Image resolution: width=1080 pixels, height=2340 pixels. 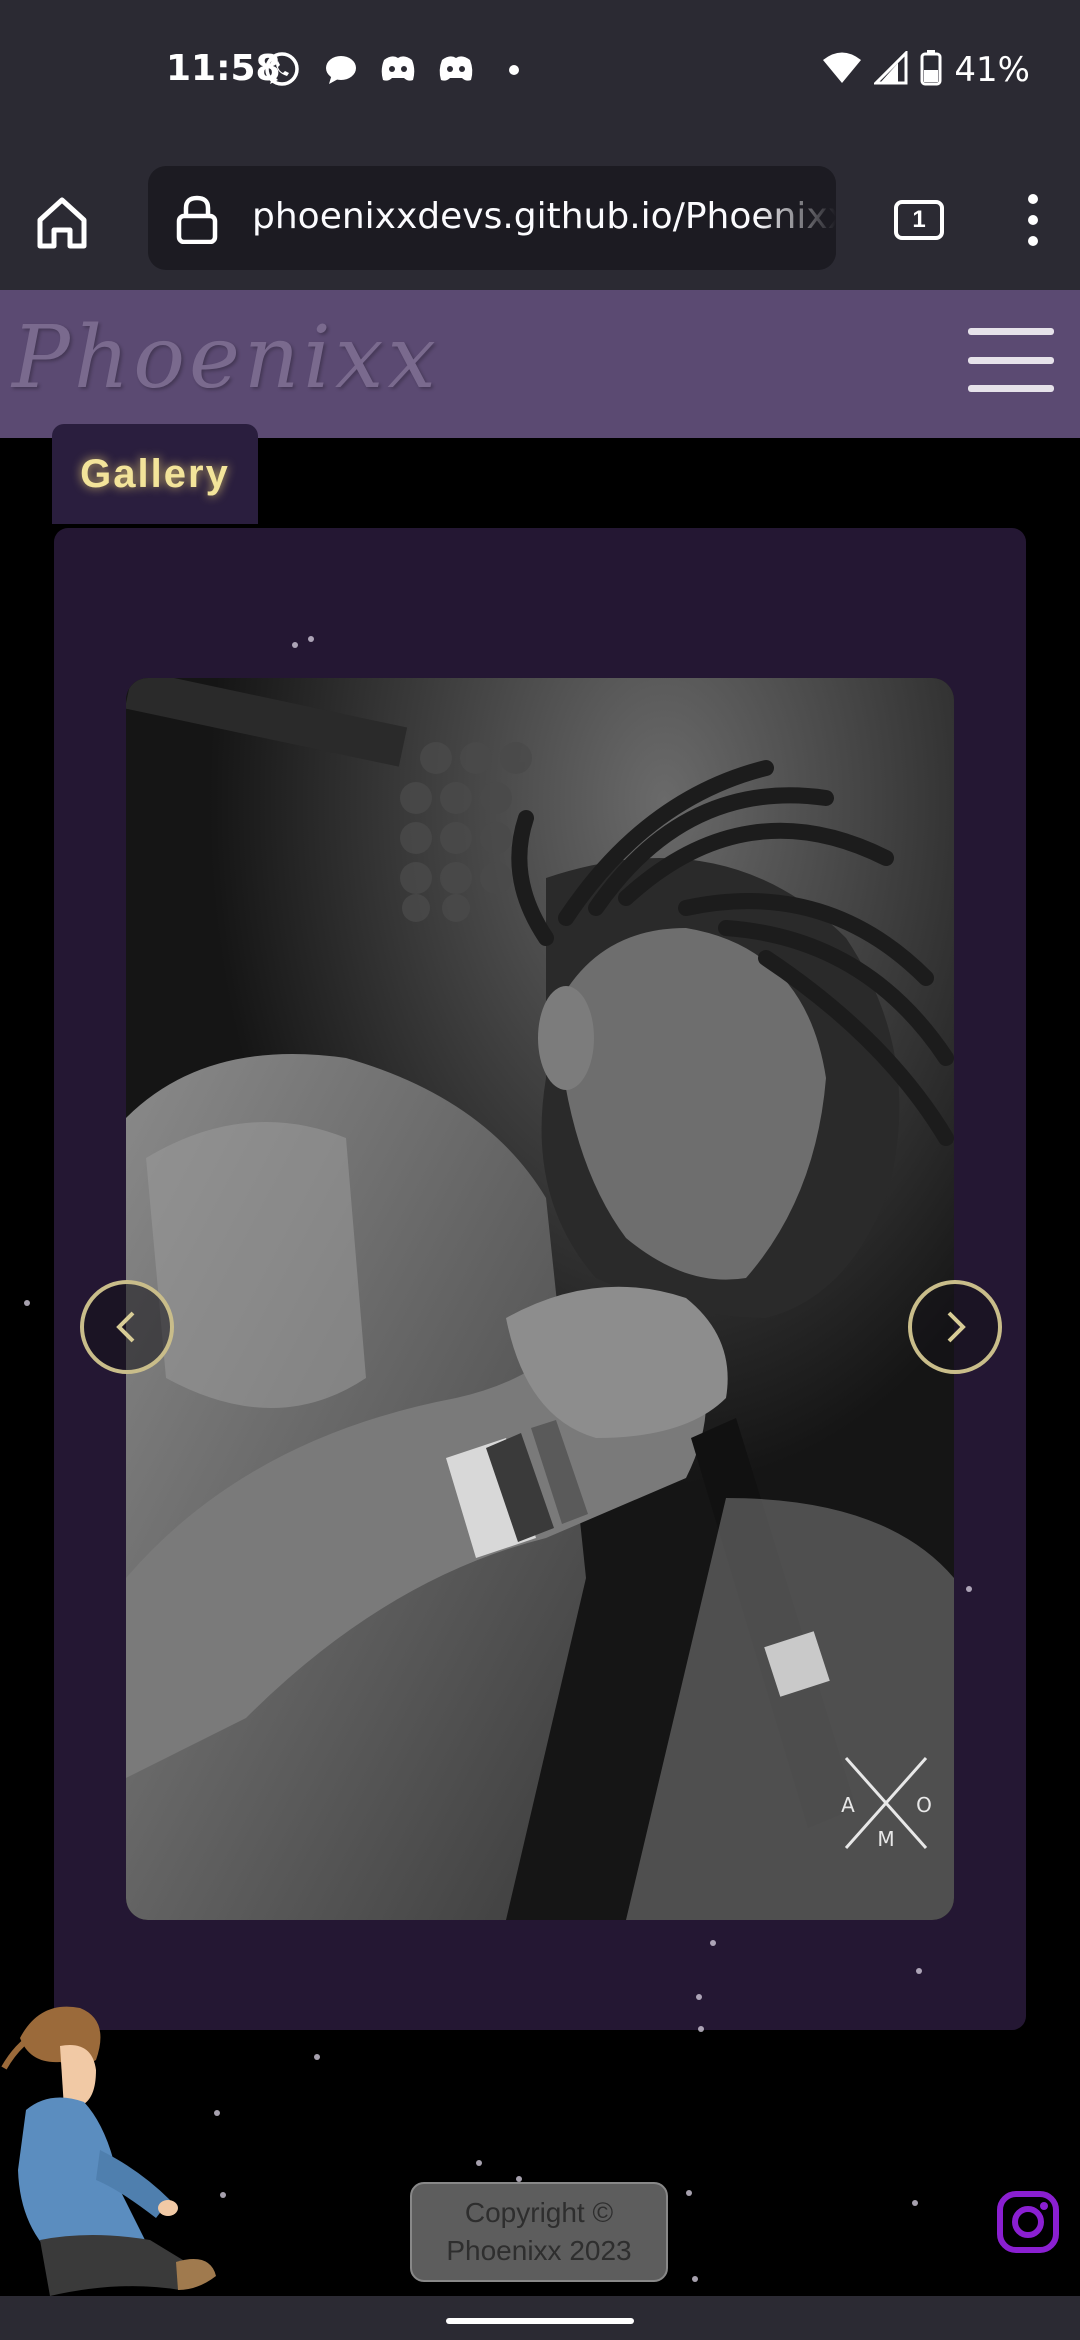 What do you see at coordinates (796, 218) in the screenshot?
I see `url-fade` at bounding box center [796, 218].